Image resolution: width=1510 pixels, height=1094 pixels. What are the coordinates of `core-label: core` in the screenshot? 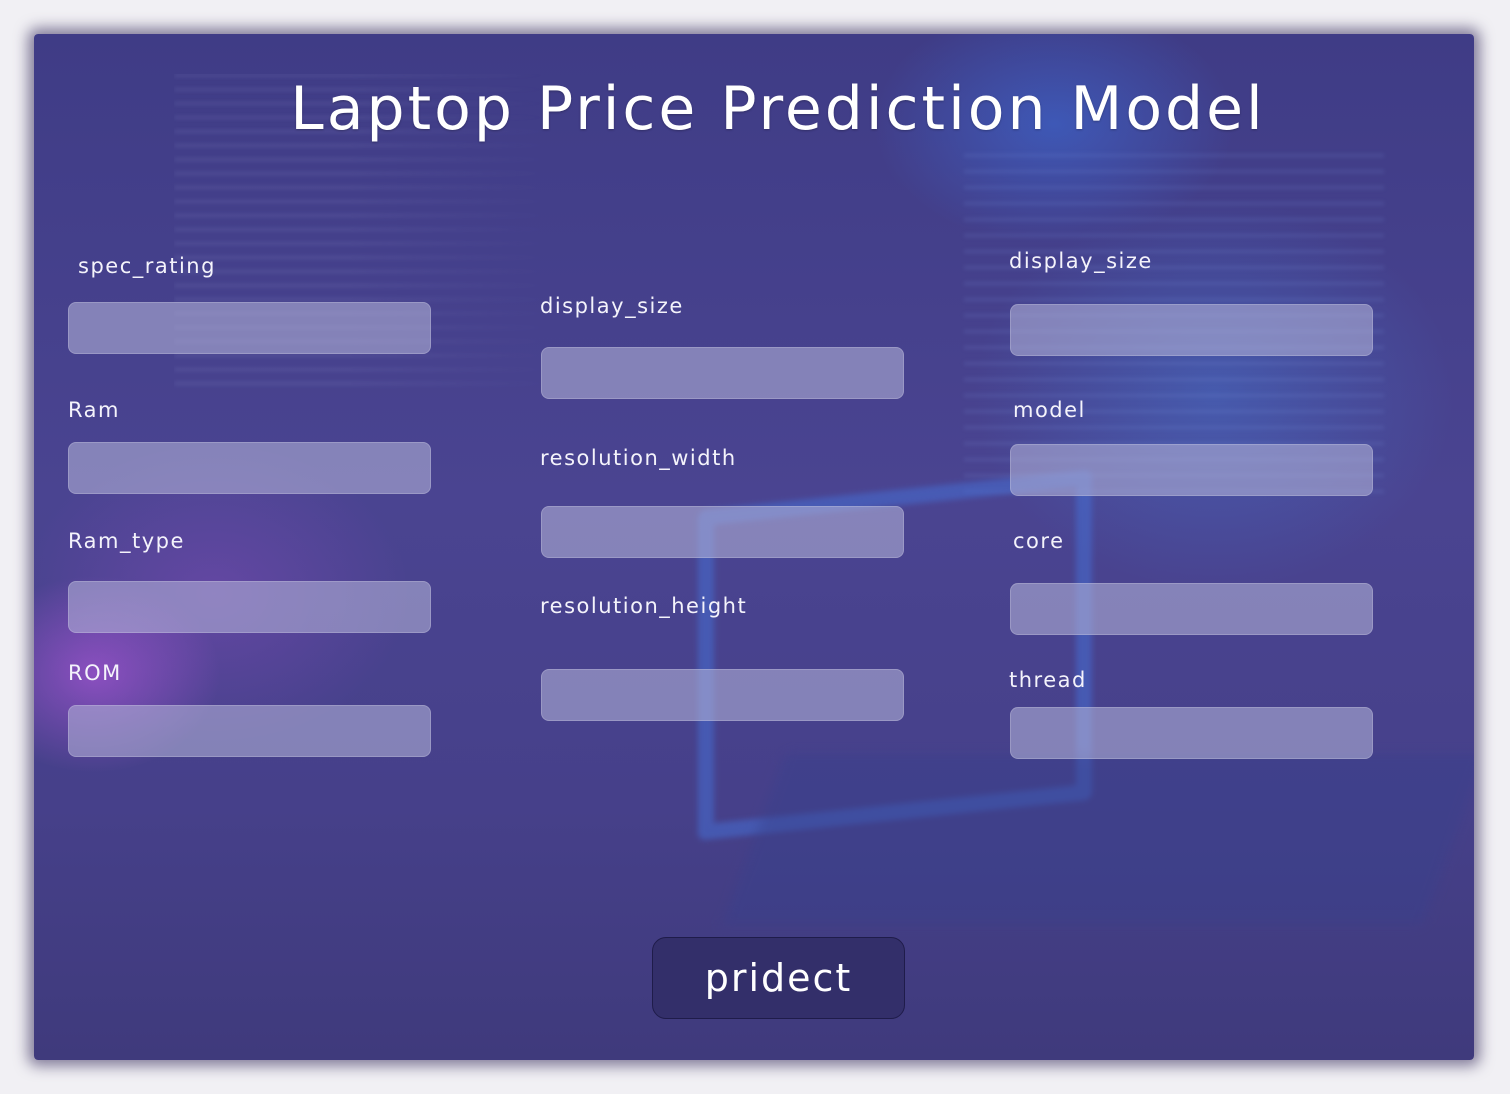 It's located at (1039, 541).